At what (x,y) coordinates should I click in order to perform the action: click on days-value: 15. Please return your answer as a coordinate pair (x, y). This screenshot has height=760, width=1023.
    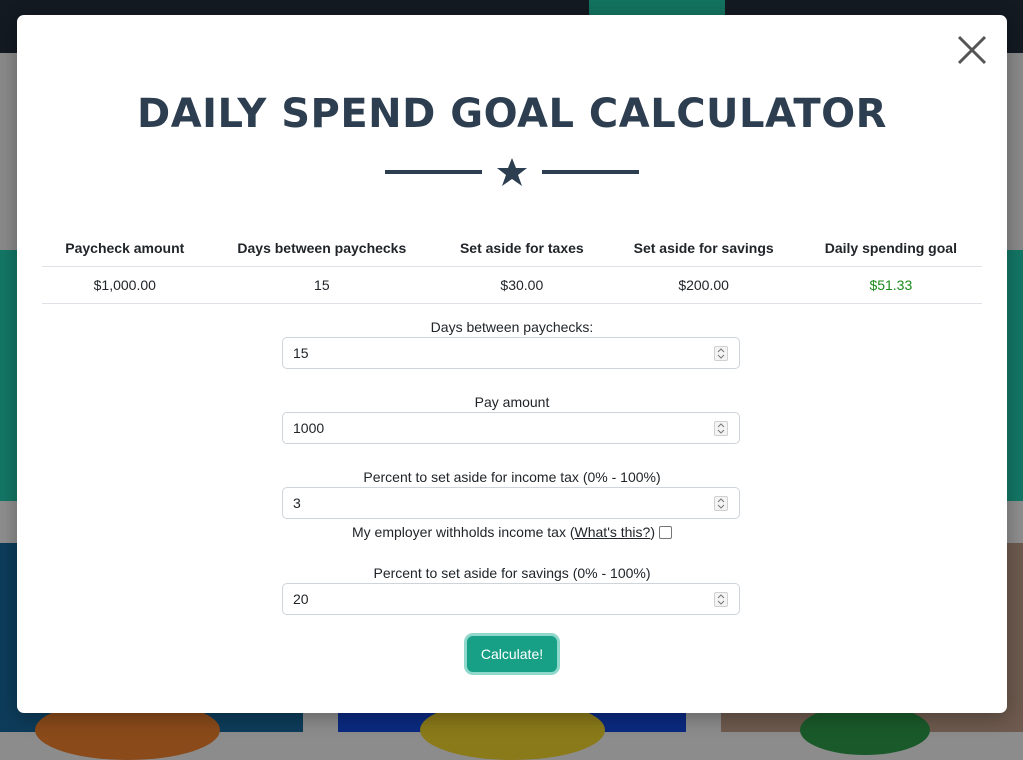
    Looking at the image, I should click on (301, 353).